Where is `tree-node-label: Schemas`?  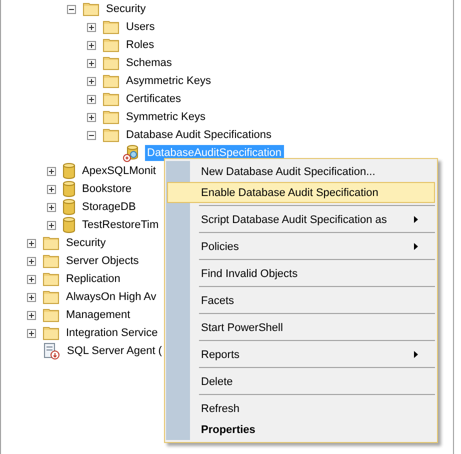
tree-node-label: Schemas is located at coordinates (149, 63).